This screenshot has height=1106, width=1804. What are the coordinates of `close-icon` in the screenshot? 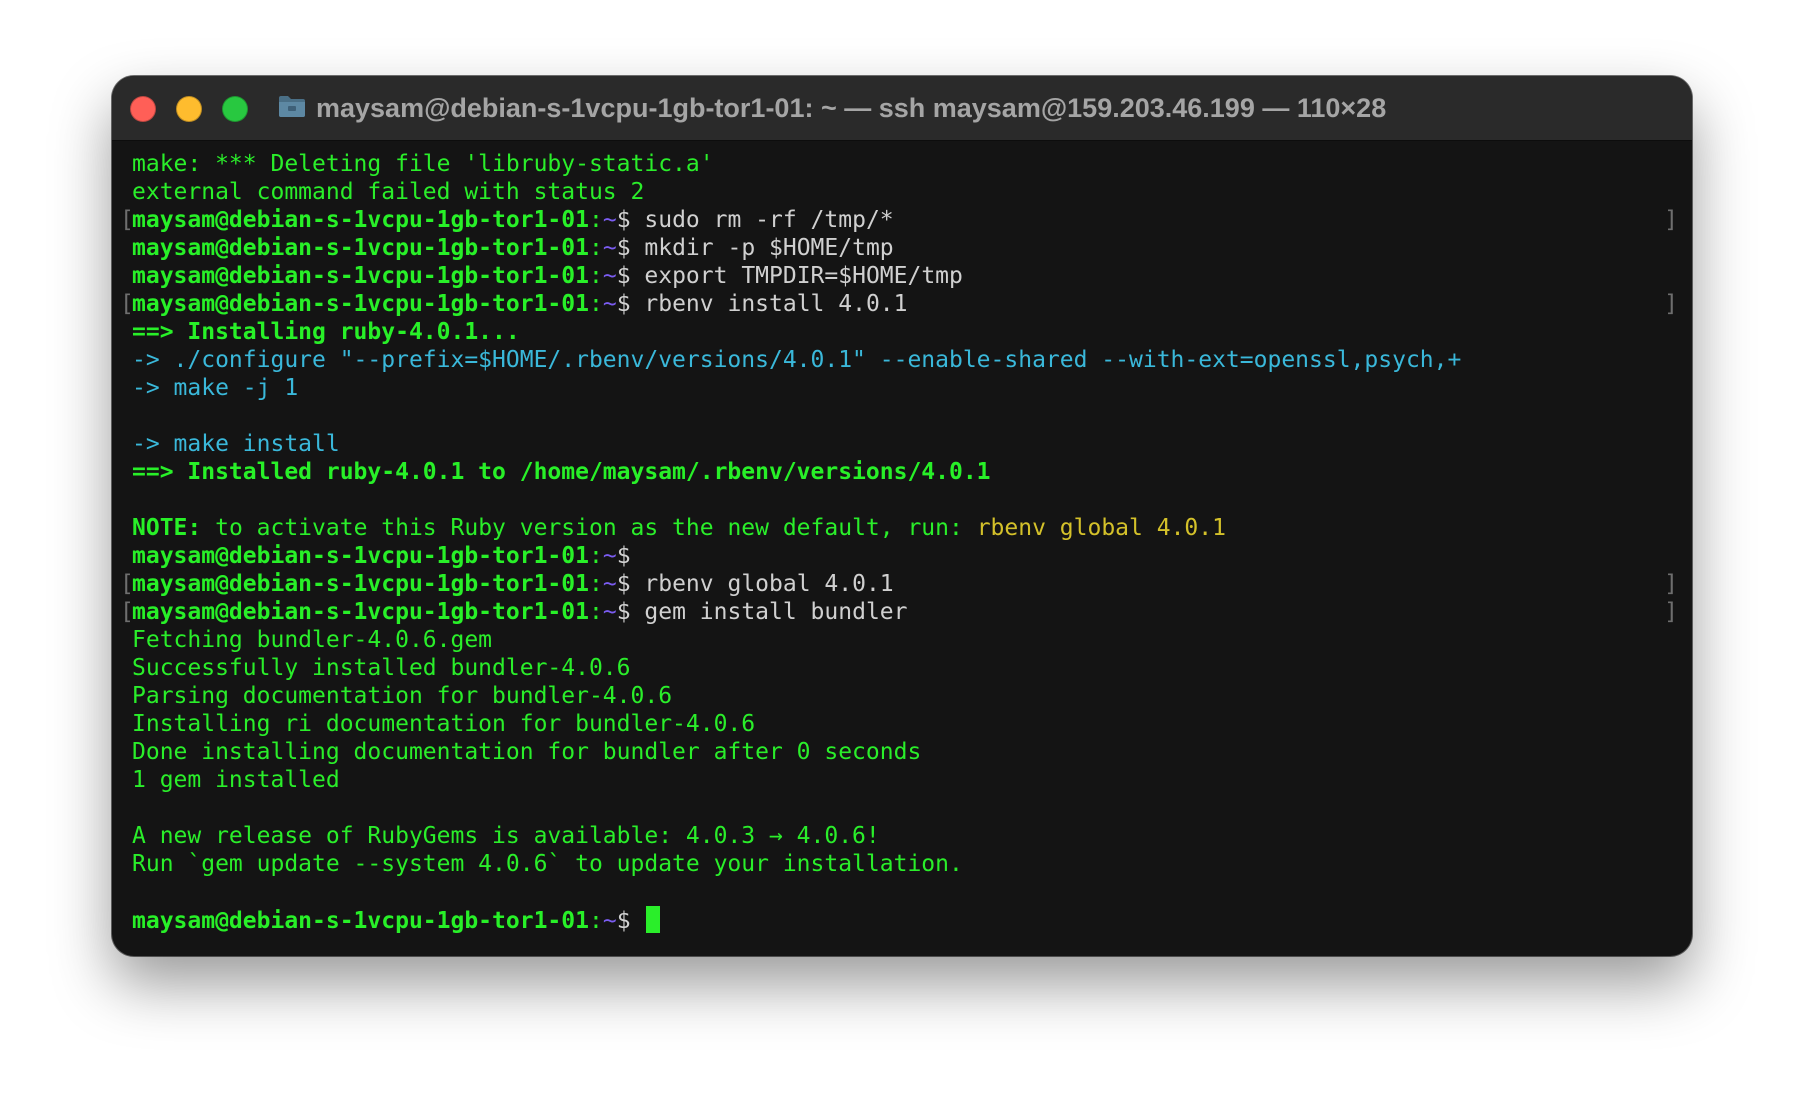 It's located at (143, 109).